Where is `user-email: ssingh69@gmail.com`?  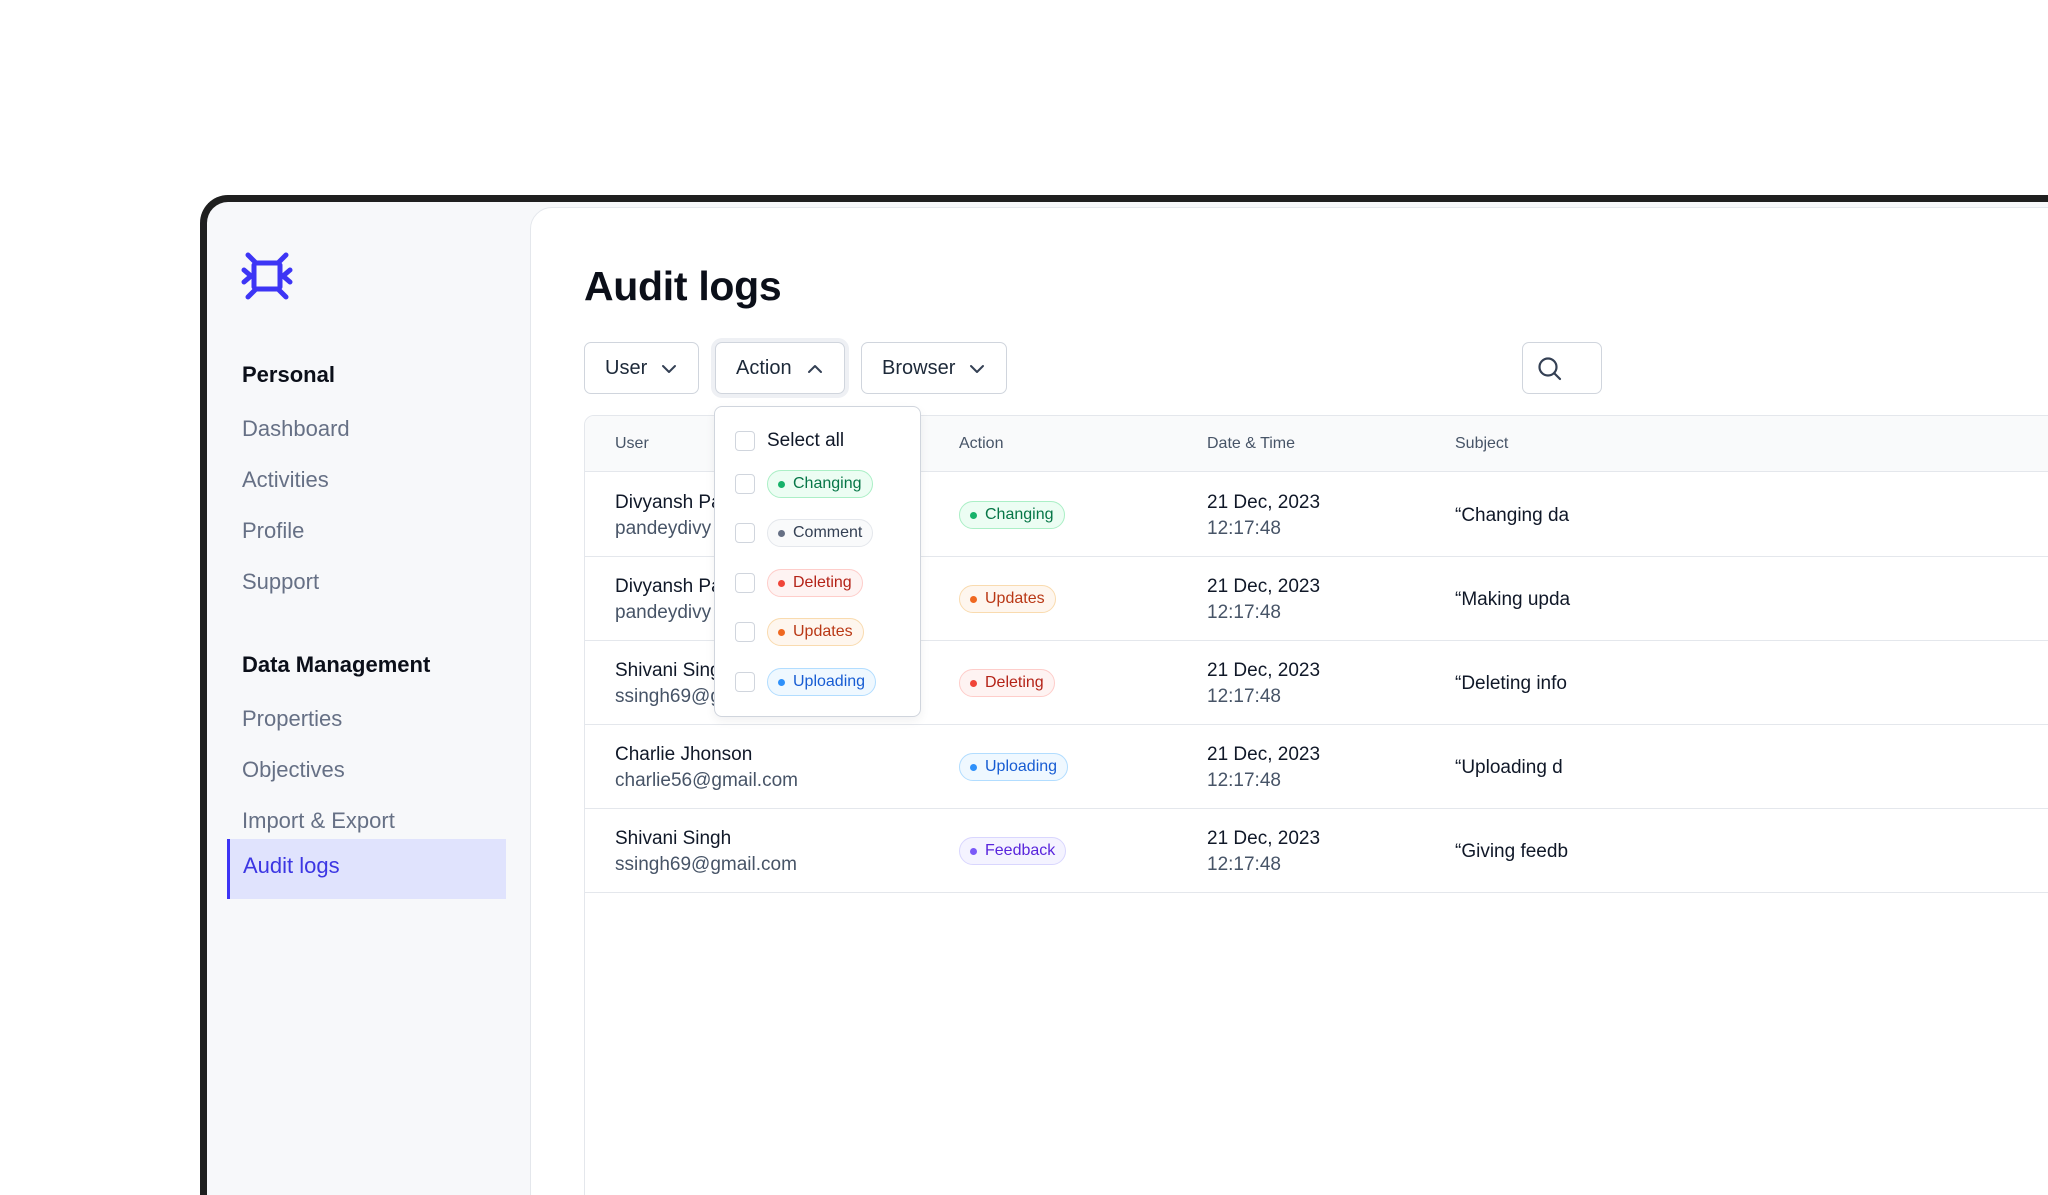 user-email: ssingh69@gmail.com is located at coordinates (706, 864).